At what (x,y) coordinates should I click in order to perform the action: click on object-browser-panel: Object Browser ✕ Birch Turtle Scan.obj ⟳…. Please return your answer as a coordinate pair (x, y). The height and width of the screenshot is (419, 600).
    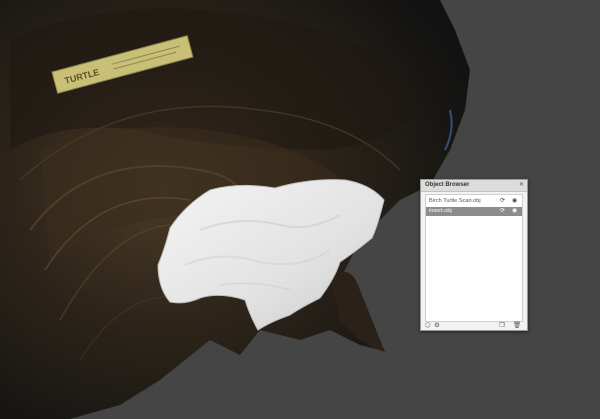
    Looking at the image, I should click on (474, 255).